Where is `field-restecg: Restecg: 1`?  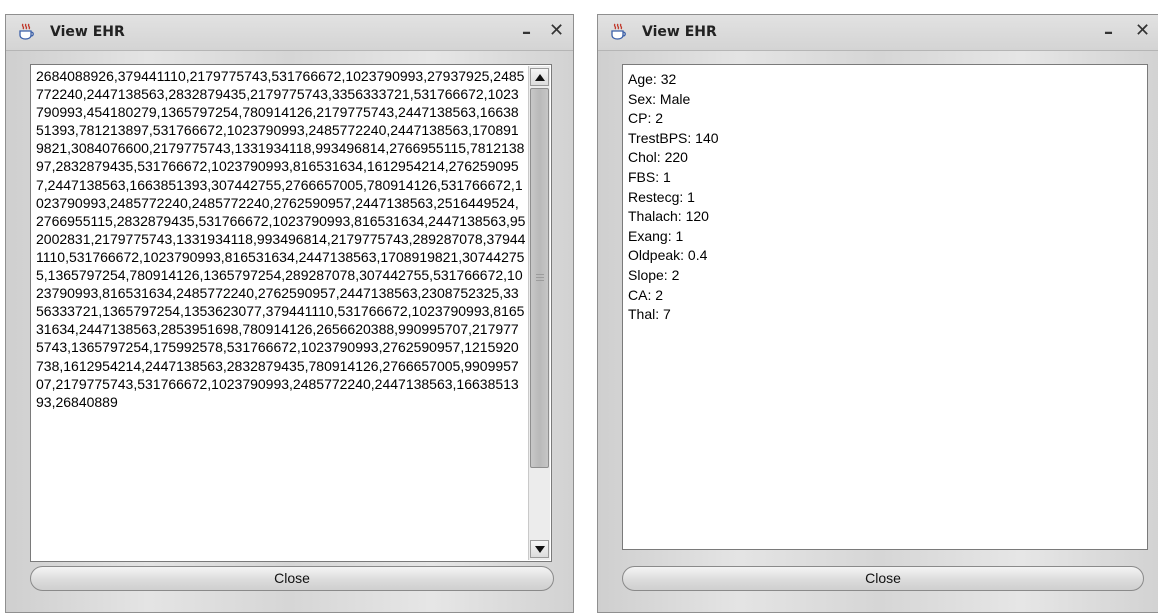
field-restecg: Restecg: 1 is located at coordinates (661, 196).